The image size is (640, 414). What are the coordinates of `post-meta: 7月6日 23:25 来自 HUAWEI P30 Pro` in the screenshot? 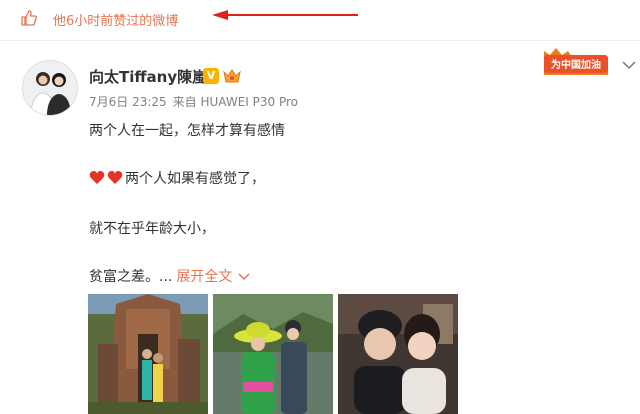 It's located at (193, 101).